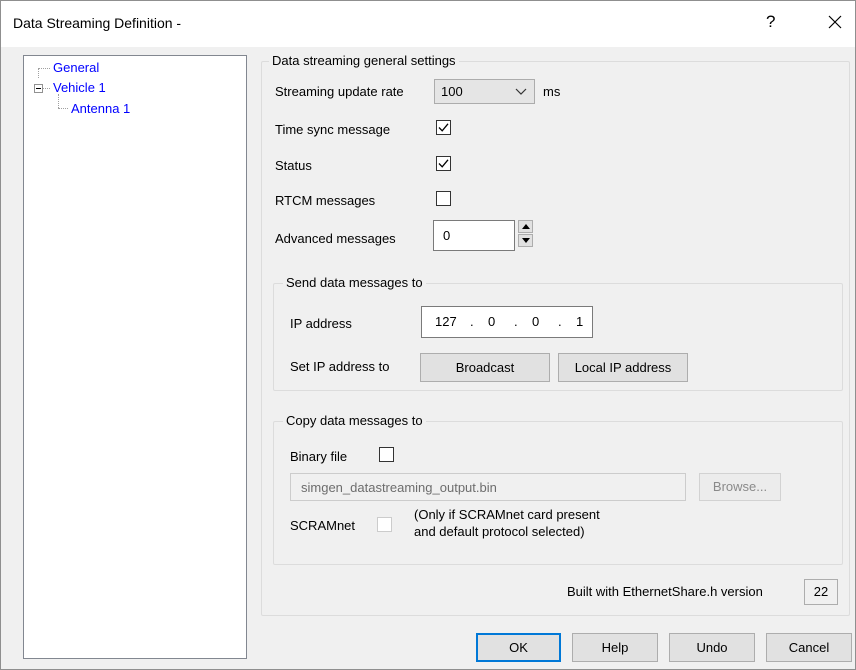 This screenshot has height=670, width=856. I want to click on binary-file-checkbox, so click(386, 454).